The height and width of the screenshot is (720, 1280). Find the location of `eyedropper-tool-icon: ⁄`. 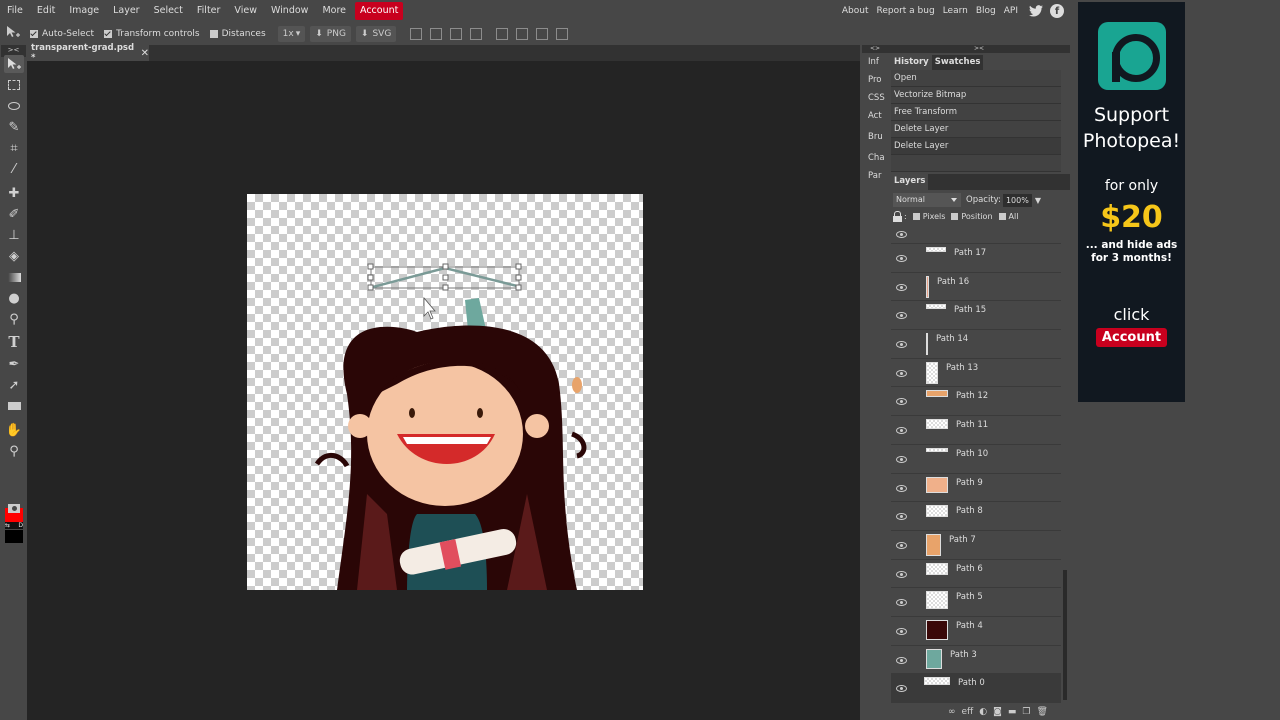

eyedropper-tool-icon: ⁄ is located at coordinates (14, 169).